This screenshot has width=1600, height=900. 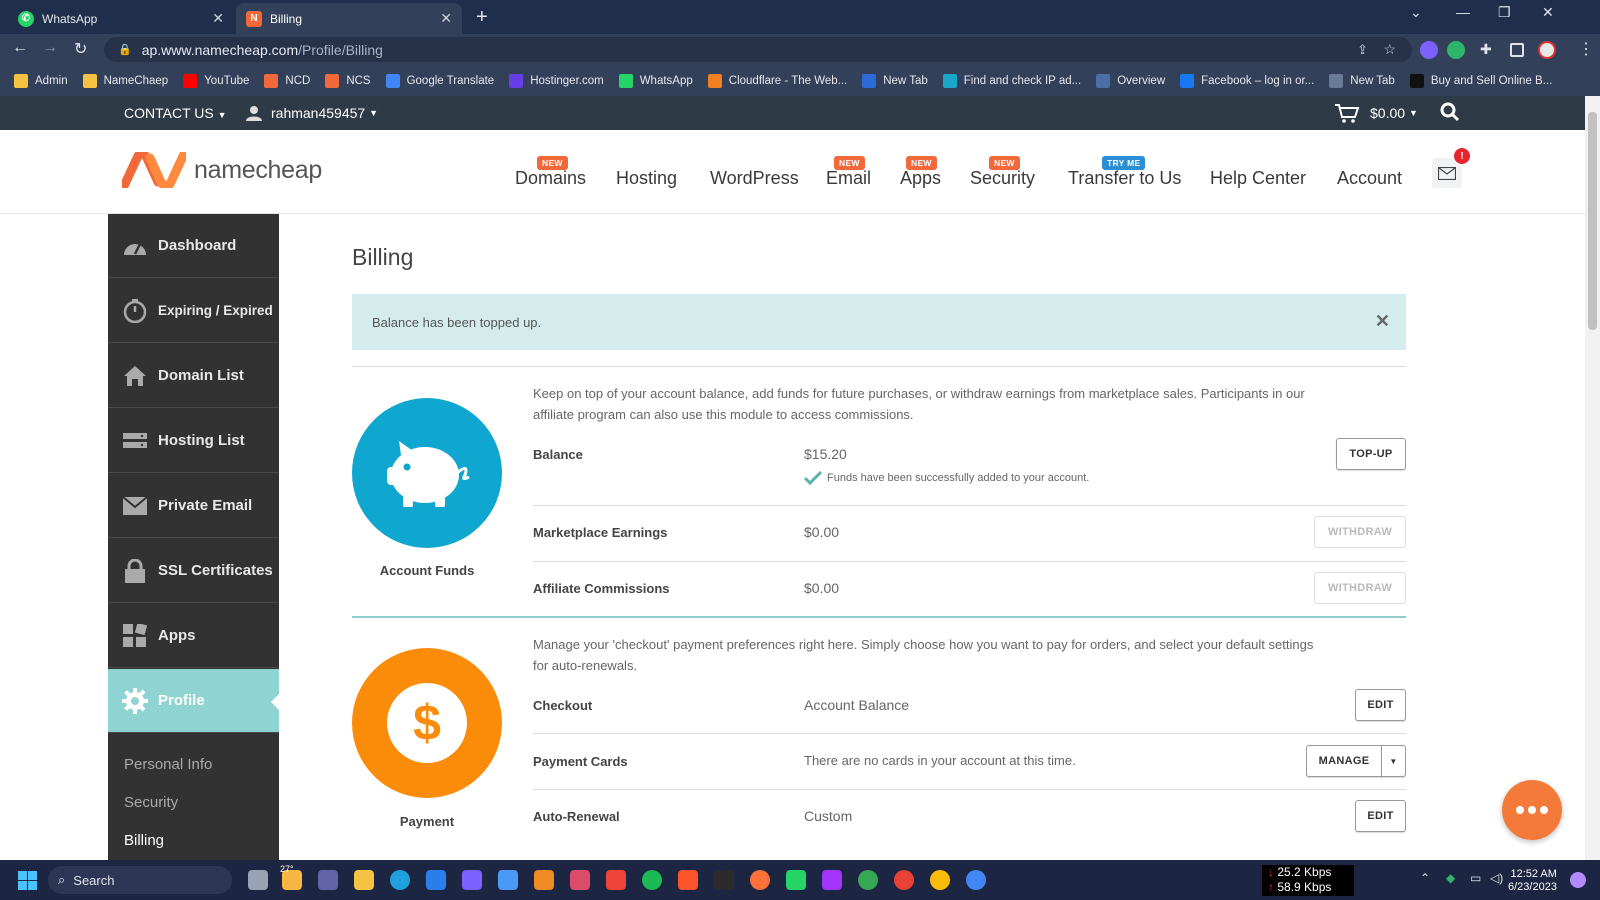 What do you see at coordinates (1376, 113) in the screenshot?
I see `cart-menu: $0.00 ▼` at bounding box center [1376, 113].